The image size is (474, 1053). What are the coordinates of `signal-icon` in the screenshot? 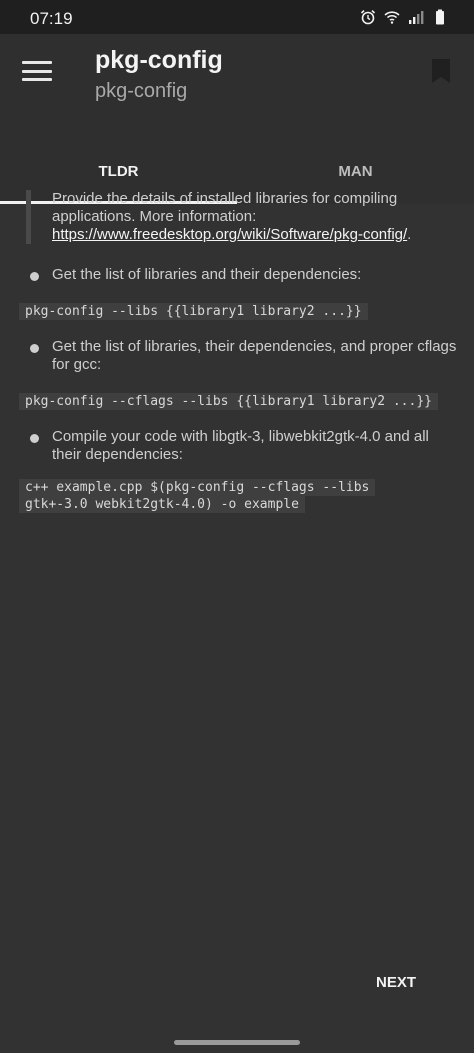 It's located at (416, 17).